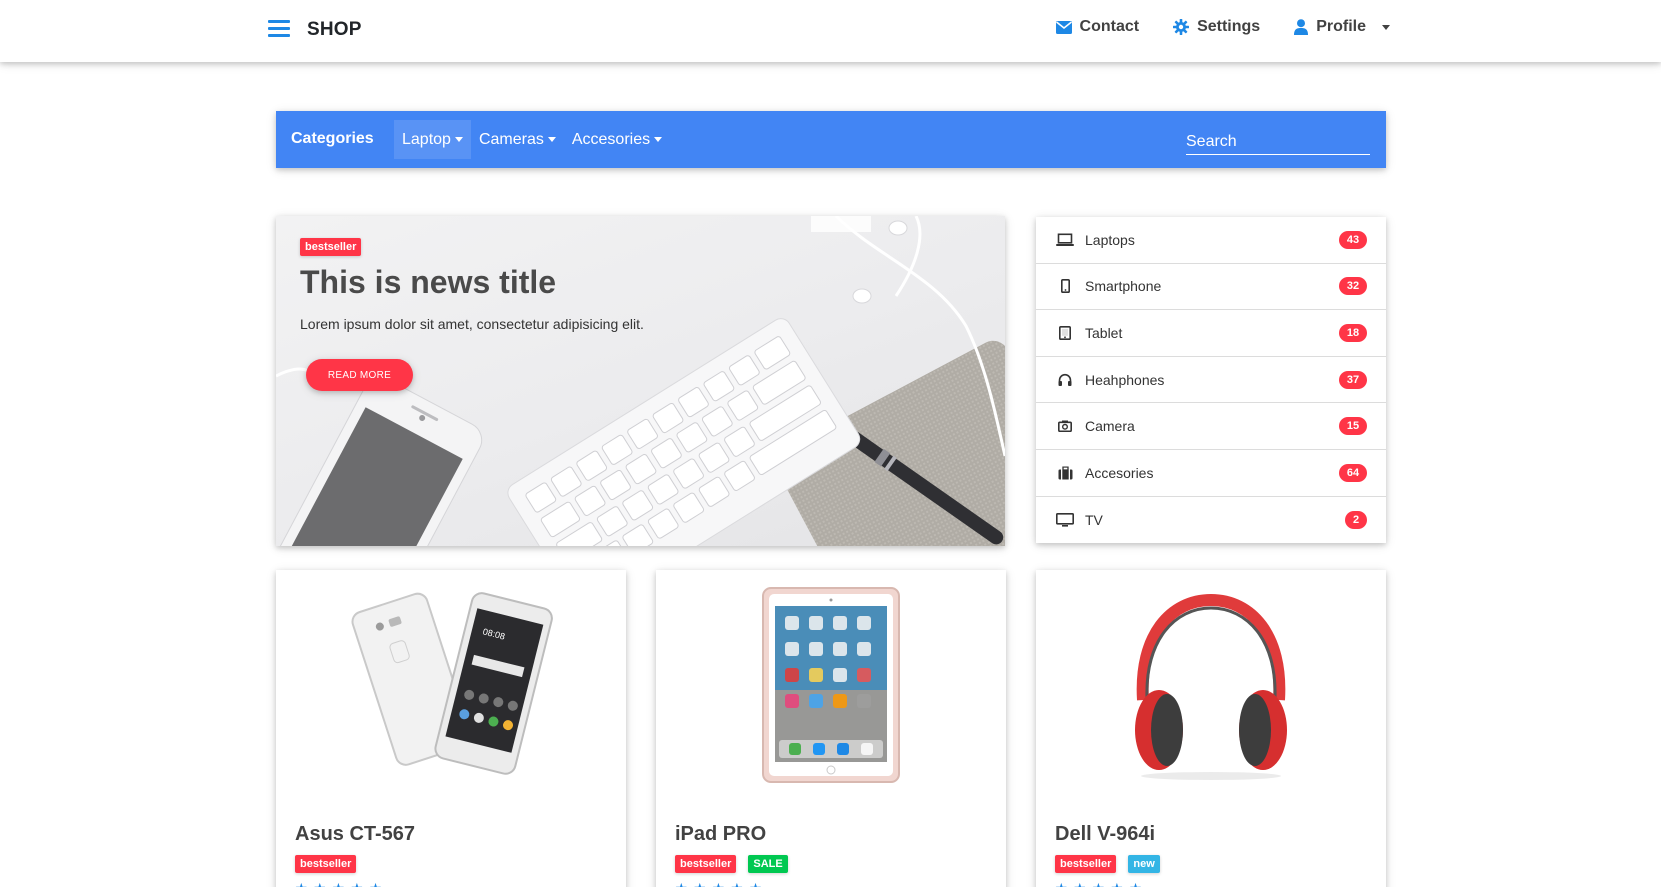 Image resolution: width=1661 pixels, height=887 pixels. I want to click on camera-icon, so click(1065, 426).